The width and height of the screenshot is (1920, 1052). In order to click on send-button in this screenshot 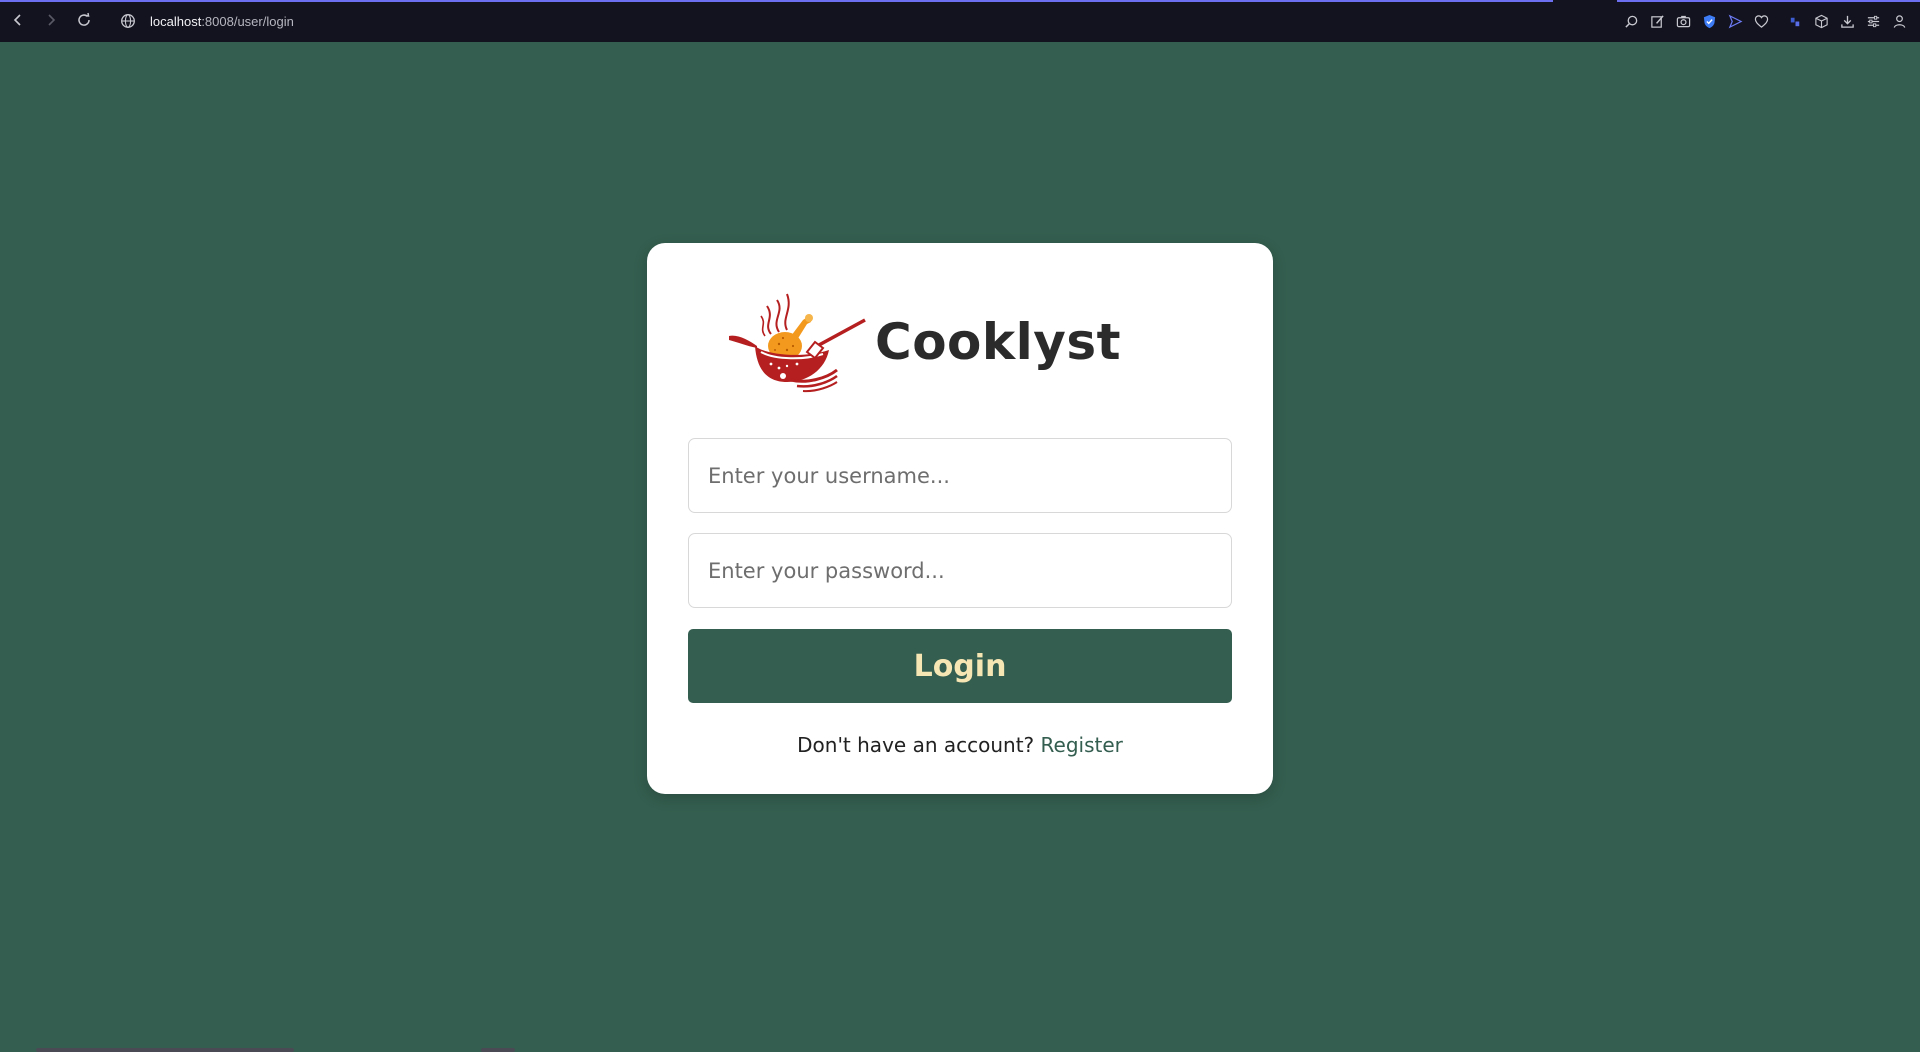, I will do `click(1735, 21)`.